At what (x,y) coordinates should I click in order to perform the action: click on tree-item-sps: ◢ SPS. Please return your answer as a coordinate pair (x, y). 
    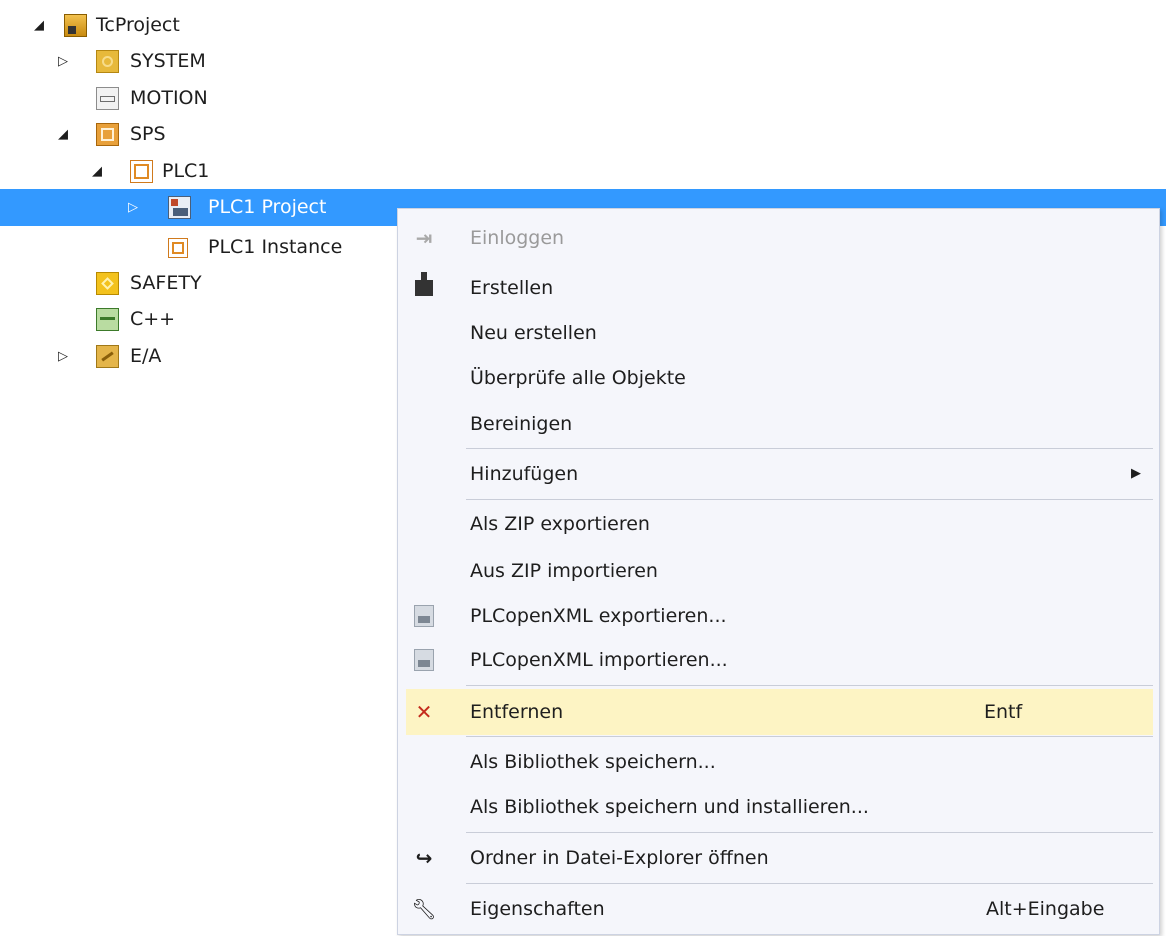
    Looking at the image, I should click on (583, 134).